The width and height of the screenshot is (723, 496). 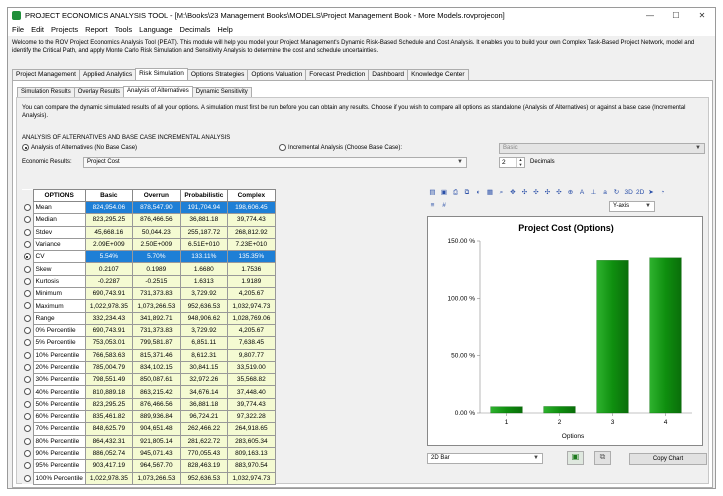 I want to click on tab-analysis-of-alternatives: Analysis of Alternatives, so click(x=158, y=91).